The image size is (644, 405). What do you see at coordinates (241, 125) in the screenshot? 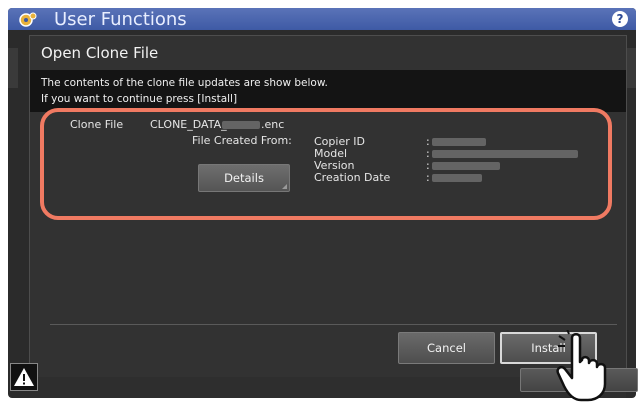
I see `clone-file-date-redacted` at bounding box center [241, 125].